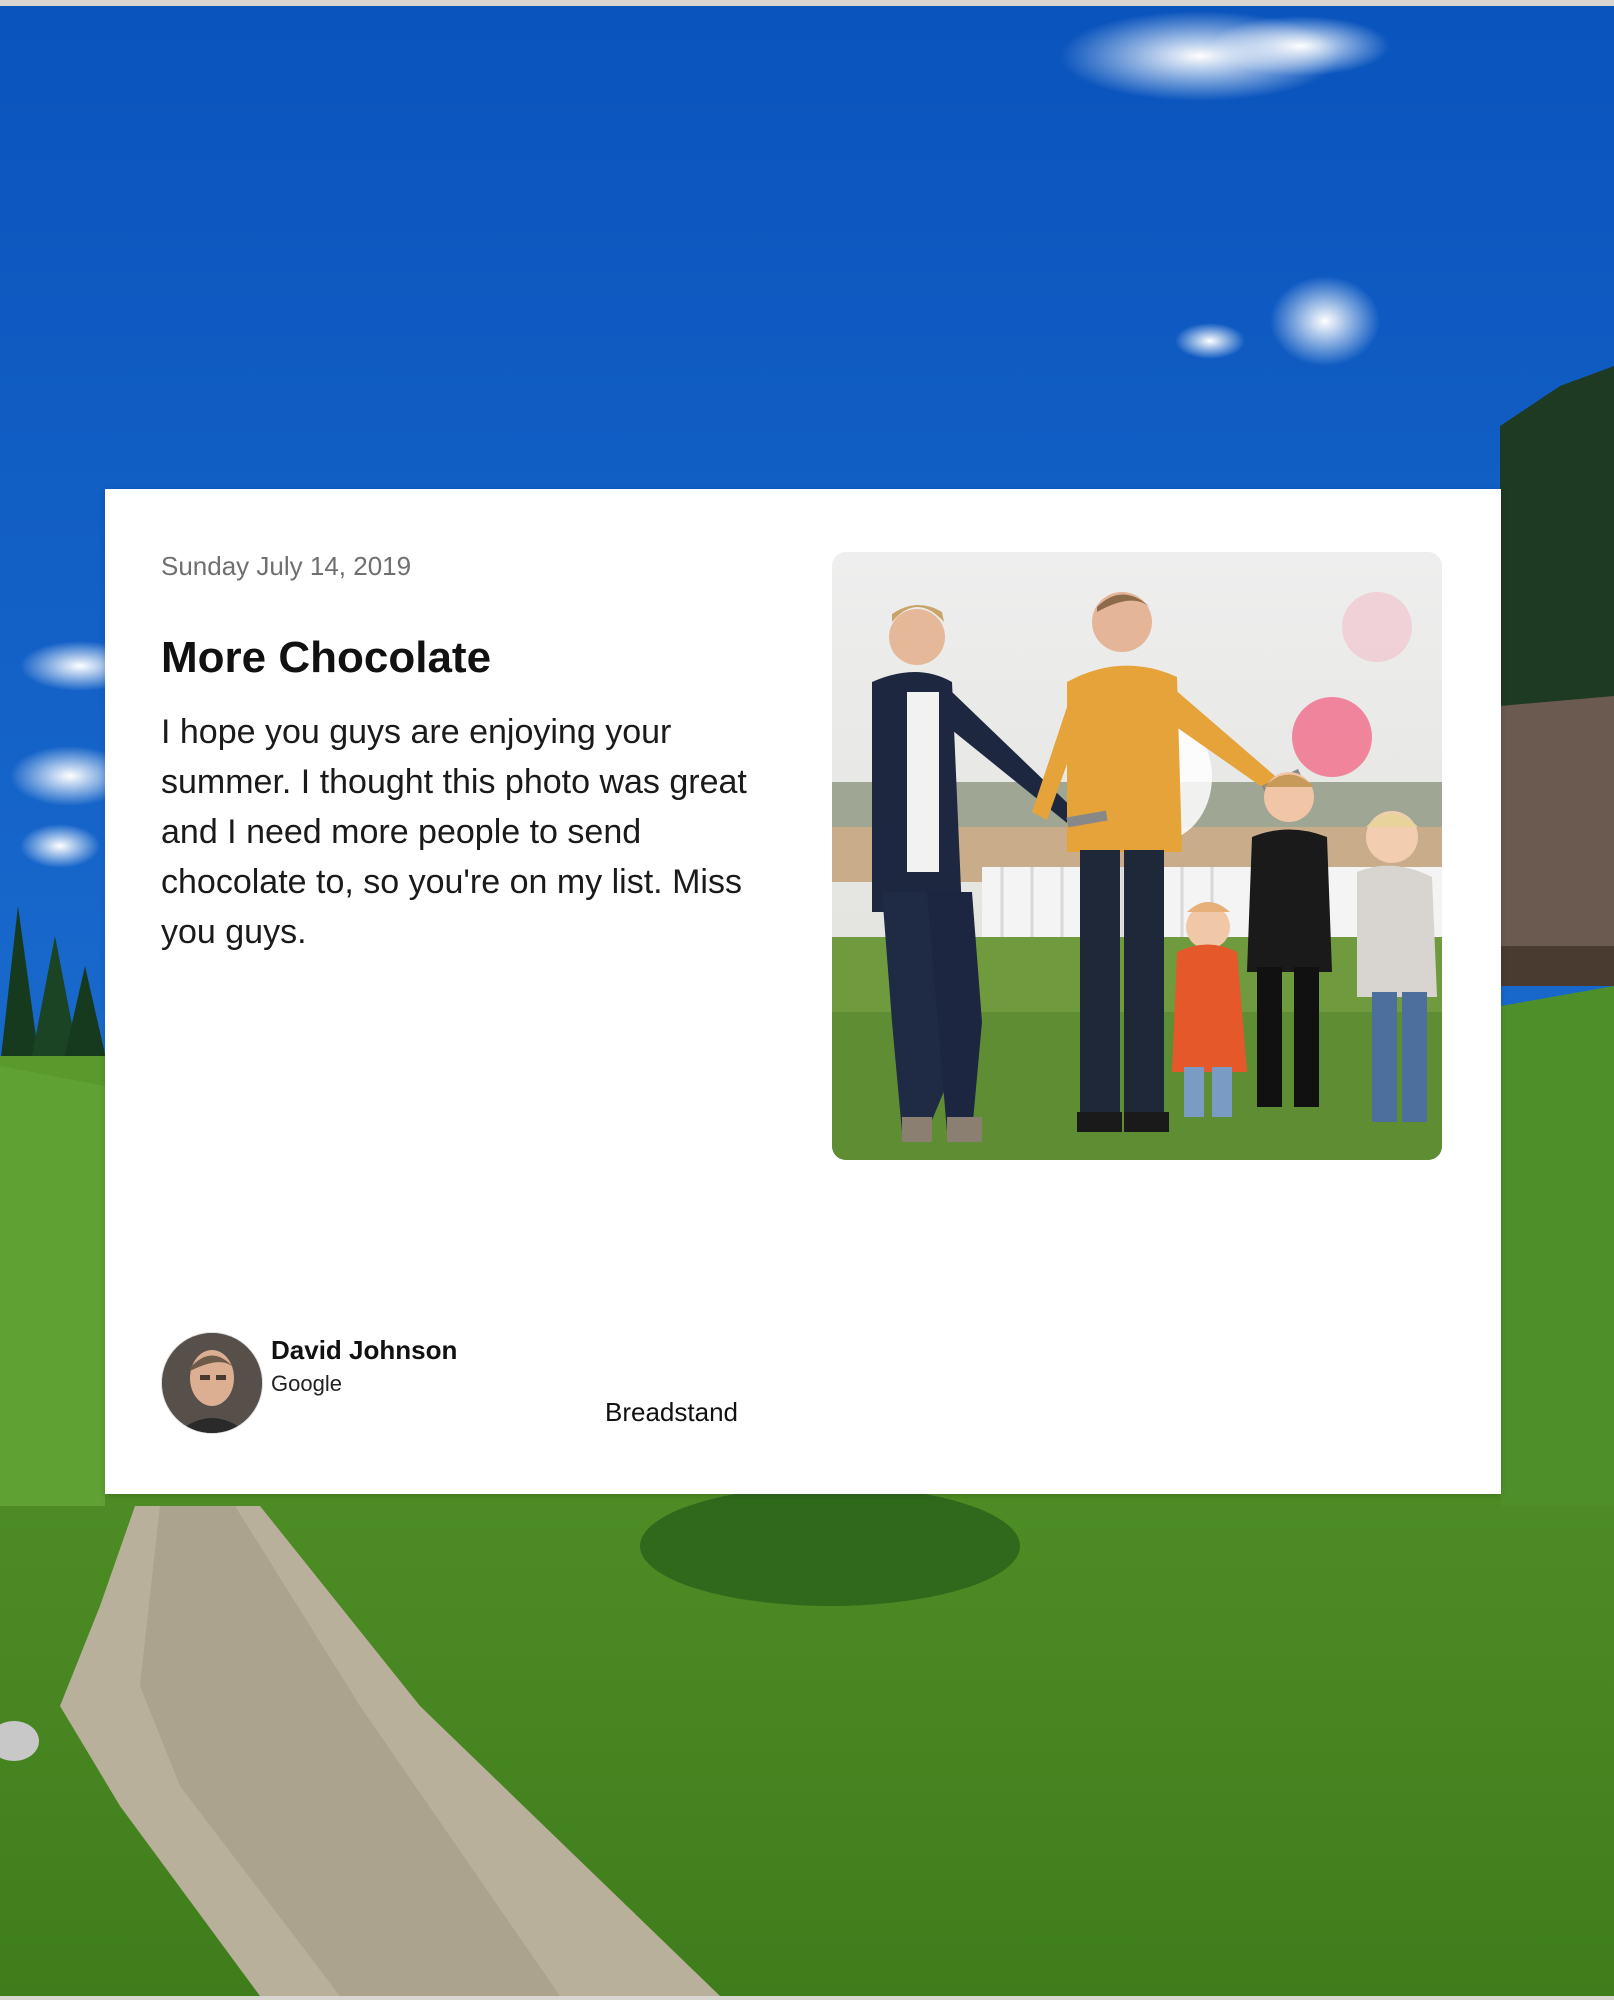 Image resolution: width=1614 pixels, height=2000 pixels. I want to click on post-title: More Chocolate, so click(326, 657).